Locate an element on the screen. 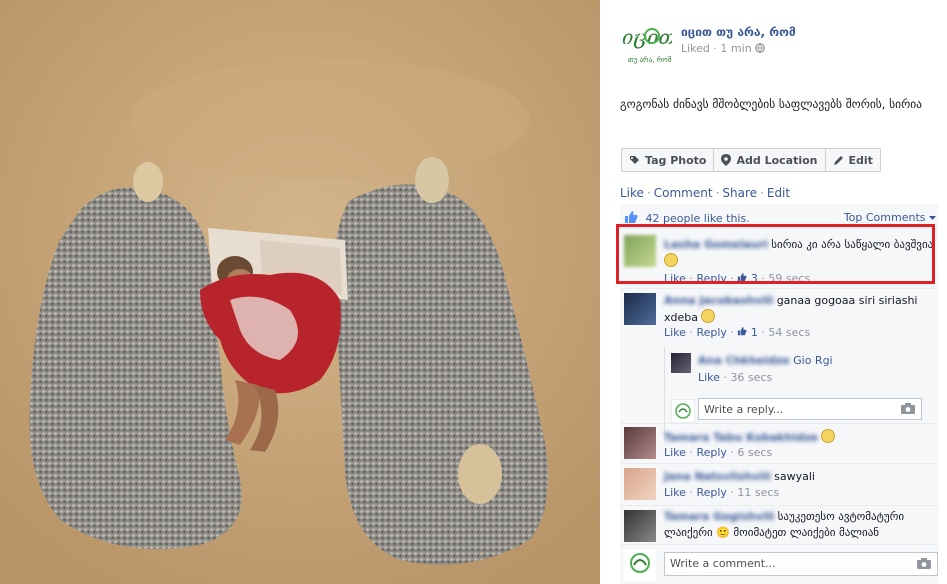 The width and height of the screenshot is (947, 584). comment-like-count: 1 is located at coordinates (754, 332).